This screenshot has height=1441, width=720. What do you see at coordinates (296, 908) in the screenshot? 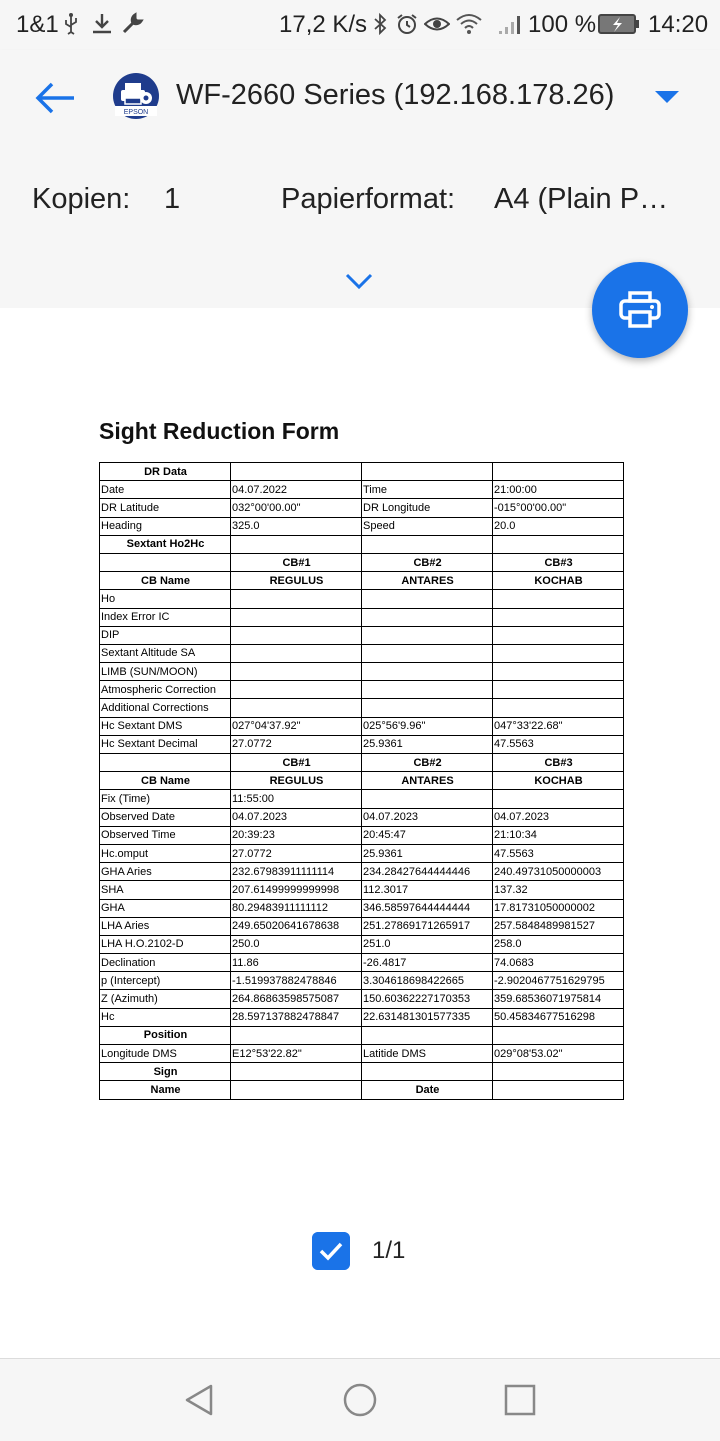
I see `table-cell: 80.29483911111112` at bounding box center [296, 908].